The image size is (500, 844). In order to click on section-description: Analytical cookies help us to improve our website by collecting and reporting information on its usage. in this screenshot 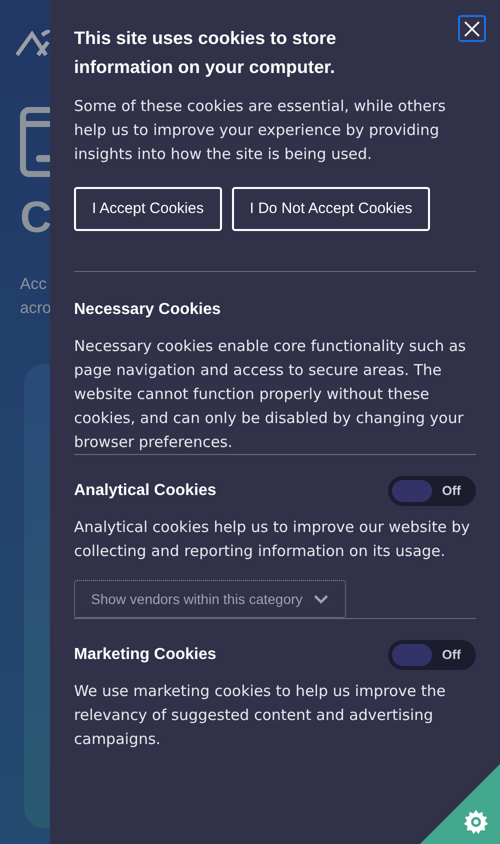, I will do `click(272, 539)`.